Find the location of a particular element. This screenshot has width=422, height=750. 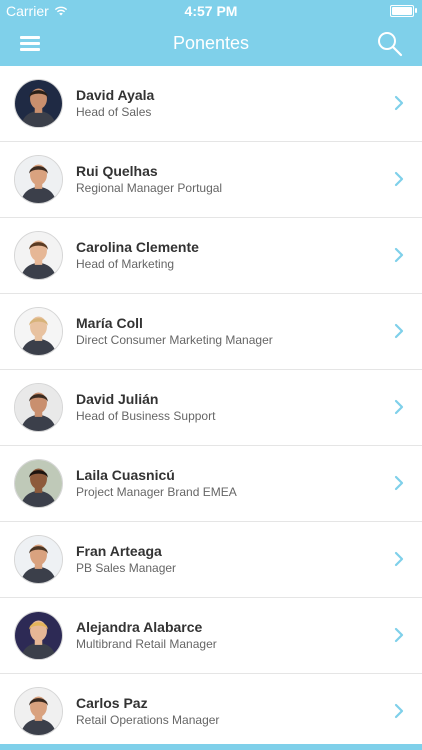

speaker-row: Rui Quelhas Regional Manager Portugal is located at coordinates (211, 180).